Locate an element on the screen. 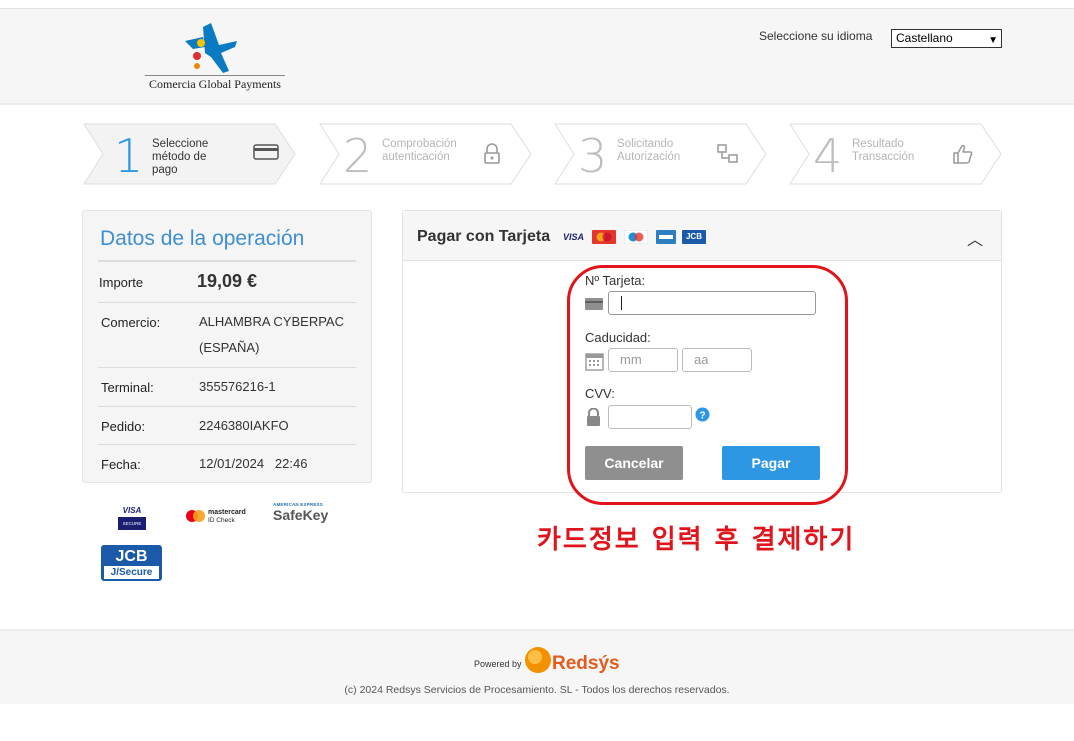 The height and width of the screenshot is (741, 1074). thumbs-up-icon is located at coordinates (963, 154).